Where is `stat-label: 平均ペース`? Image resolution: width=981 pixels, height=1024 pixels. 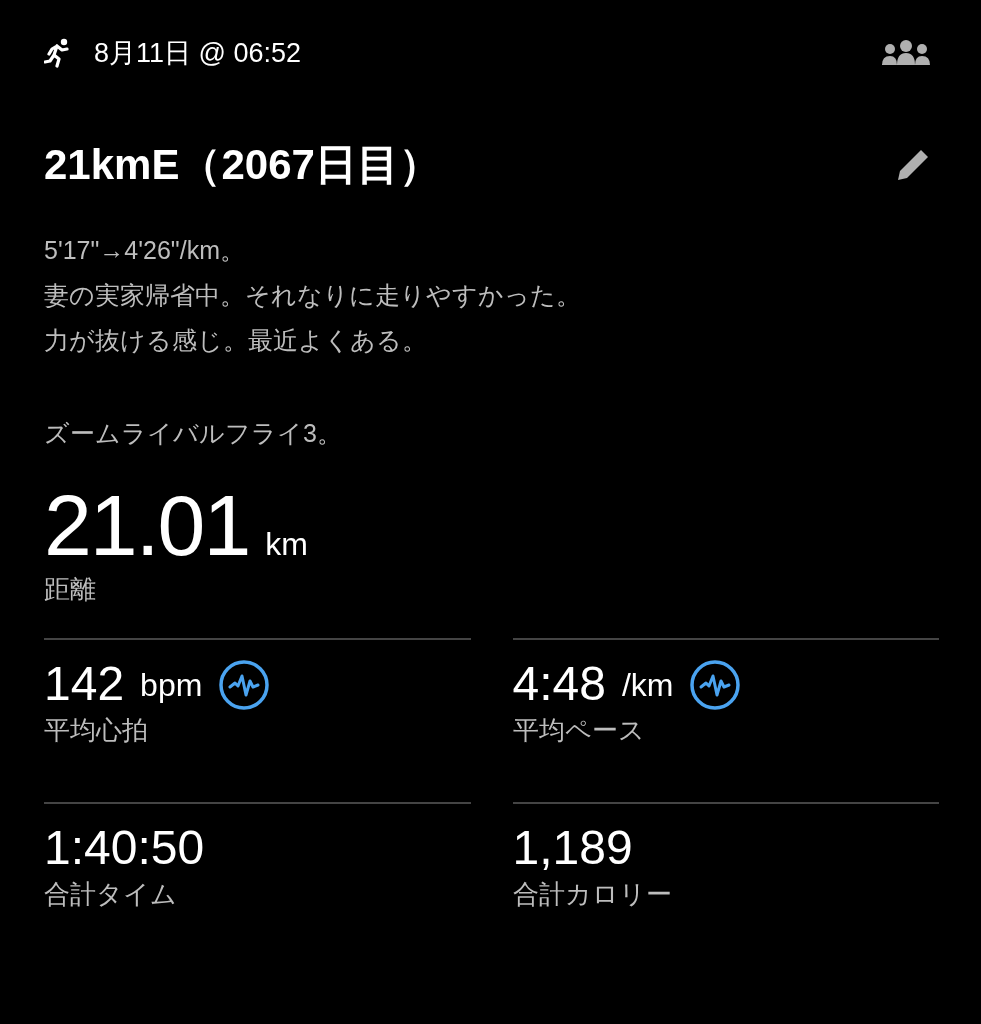
stat-label: 平均ペース is located at coordinates (579, 730).